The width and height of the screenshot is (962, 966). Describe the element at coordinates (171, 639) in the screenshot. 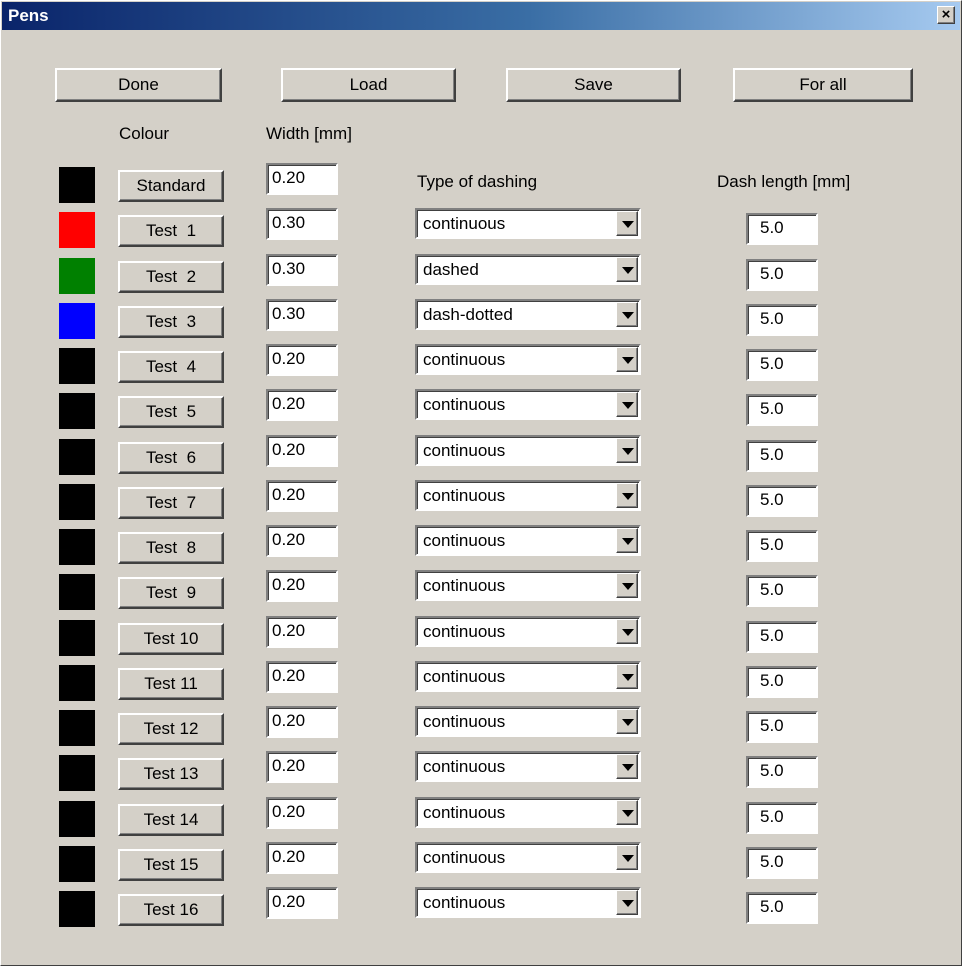

I see `pen-name-button: Test 10` at that location.